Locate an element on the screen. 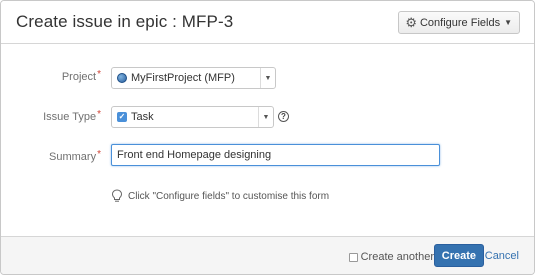 This screenshot has width=537, height=277. project-select-value: MyFirstProject (MFP) is located at coordinates (186, 78).